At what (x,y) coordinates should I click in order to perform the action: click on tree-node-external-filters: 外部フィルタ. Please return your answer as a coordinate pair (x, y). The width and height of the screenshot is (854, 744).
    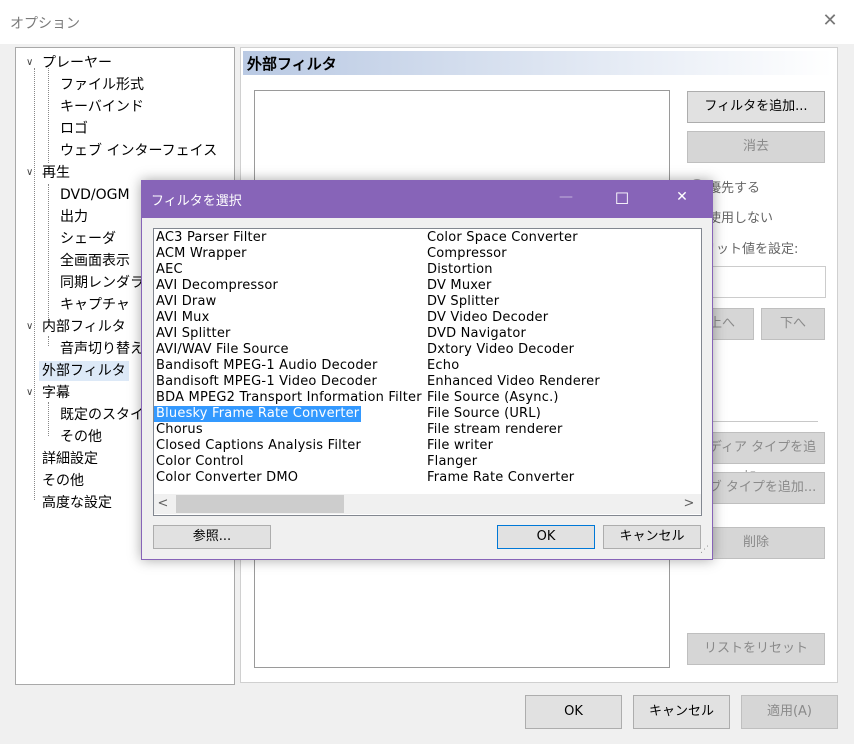
    Looking at the image, I should click on (84, 371).